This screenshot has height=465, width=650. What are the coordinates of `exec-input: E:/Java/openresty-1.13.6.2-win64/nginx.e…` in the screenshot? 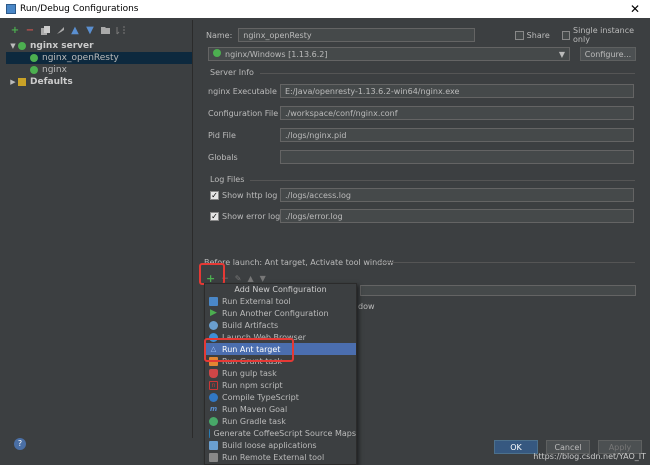 It's located at (457, 91).